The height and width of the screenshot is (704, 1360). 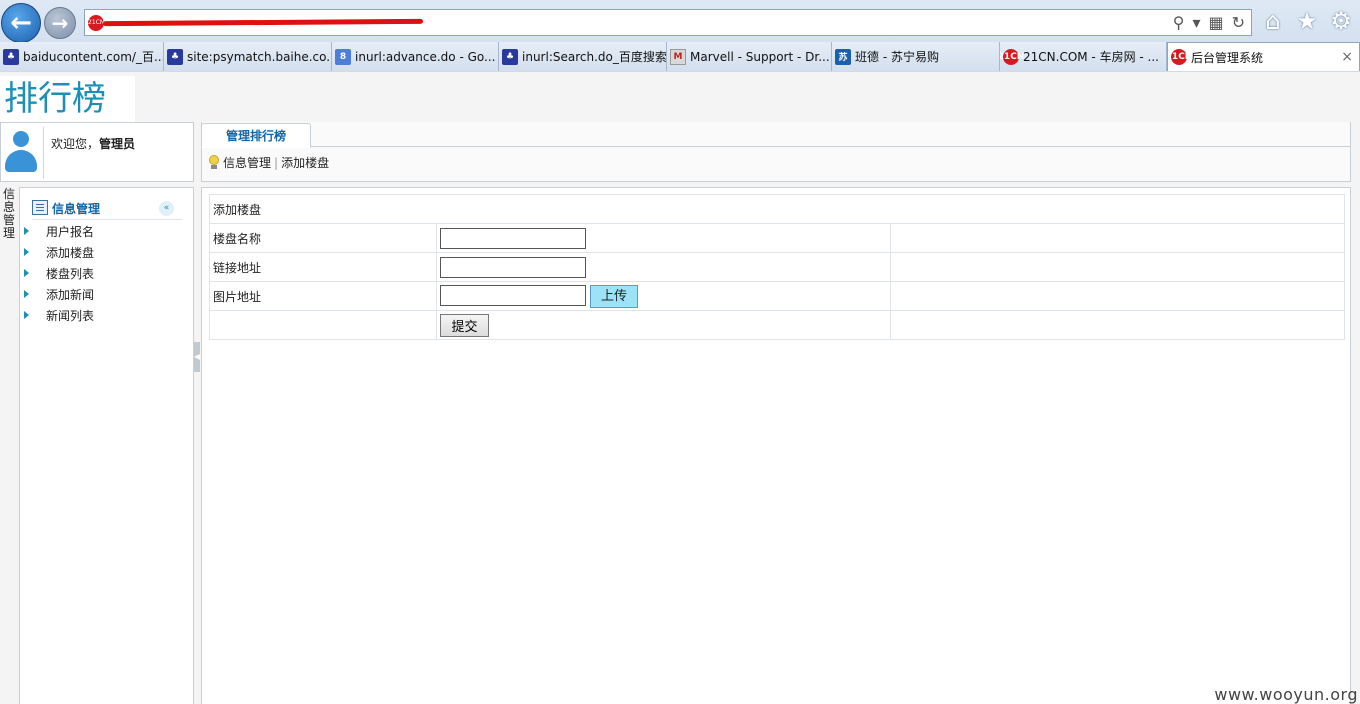 I want to click on marvell-icon: M, so click(x=678, y=56).